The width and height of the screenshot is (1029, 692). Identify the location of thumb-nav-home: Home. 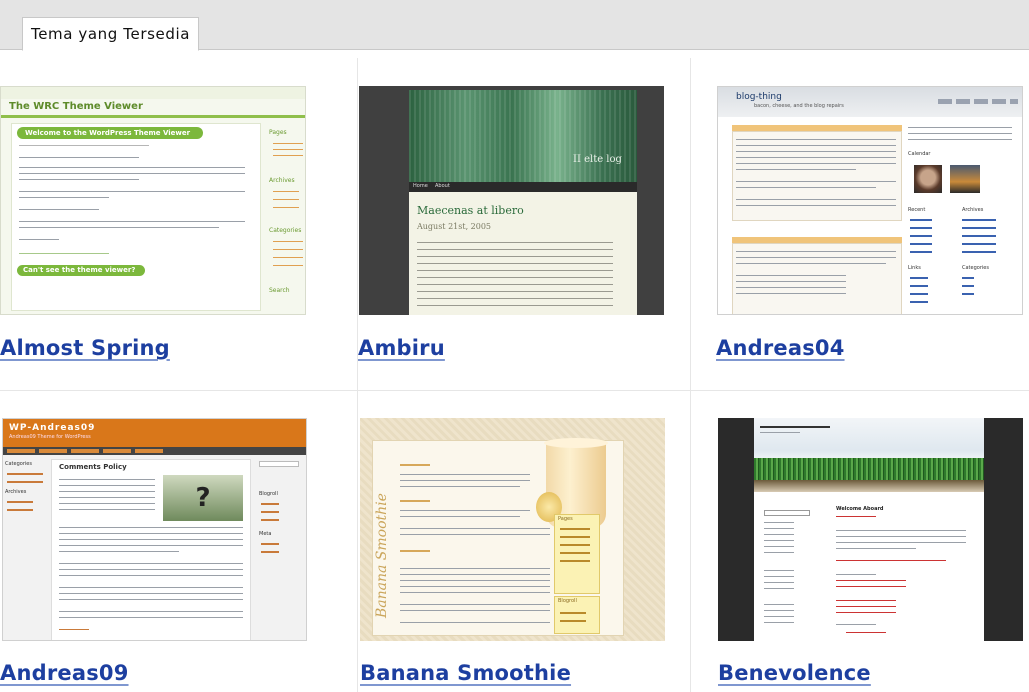
(420, 186).